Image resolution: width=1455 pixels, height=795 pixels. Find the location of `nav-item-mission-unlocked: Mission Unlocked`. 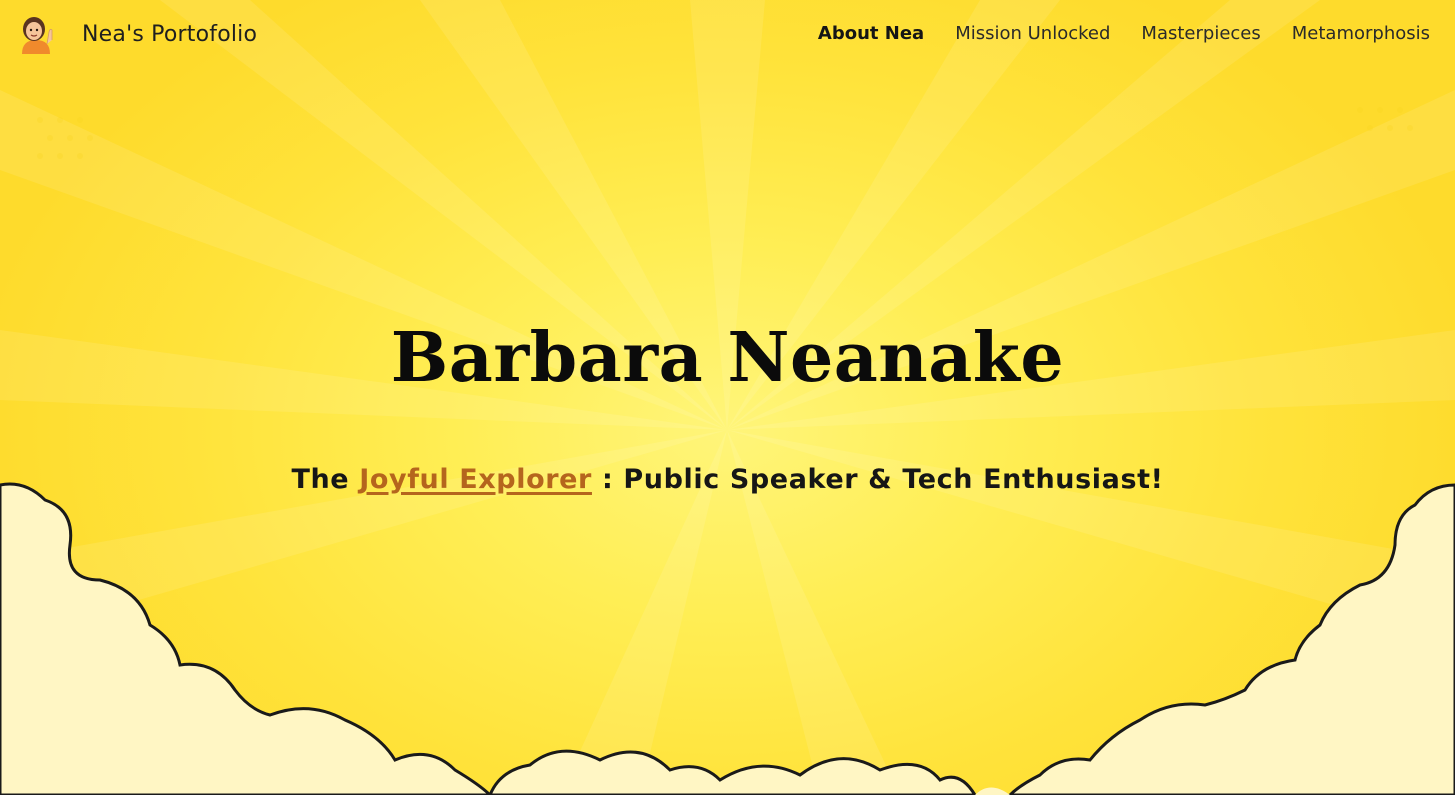

nav-item-mission-unlocked: Mission Unlocked is located at coordinates (1032, 34).